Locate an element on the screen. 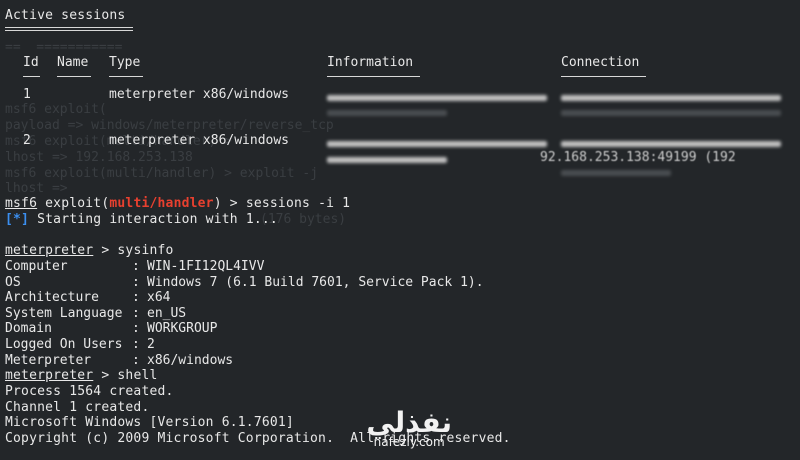 Image resolution: width=800 pixels, height=460 pixels. ghost-text: == =========== is located at coordinates (64, 47).